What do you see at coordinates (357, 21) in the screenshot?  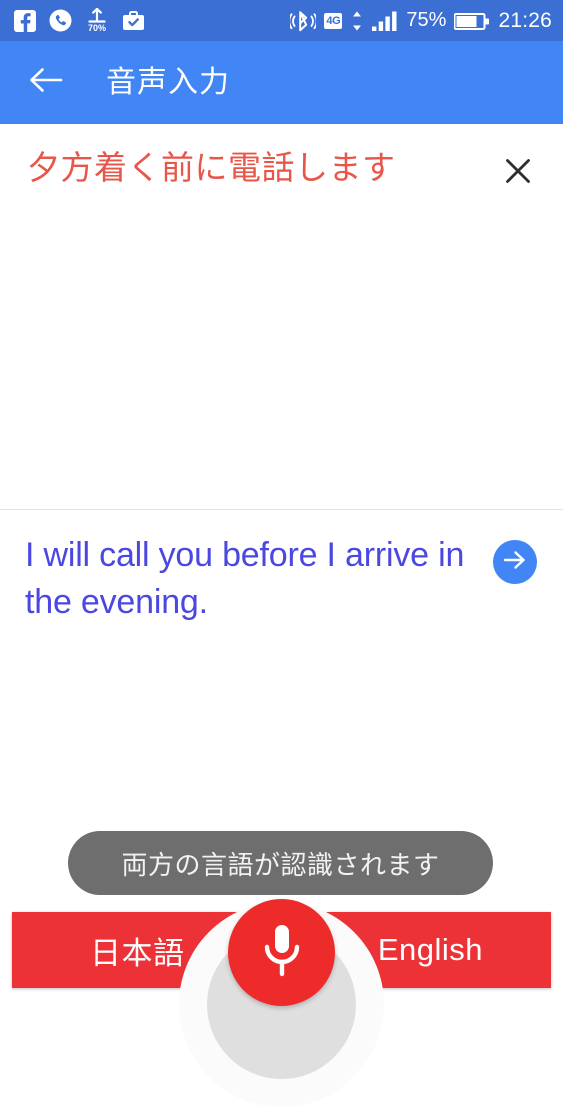 I see `data-transfer-icon` at bounding box center [357, 21].